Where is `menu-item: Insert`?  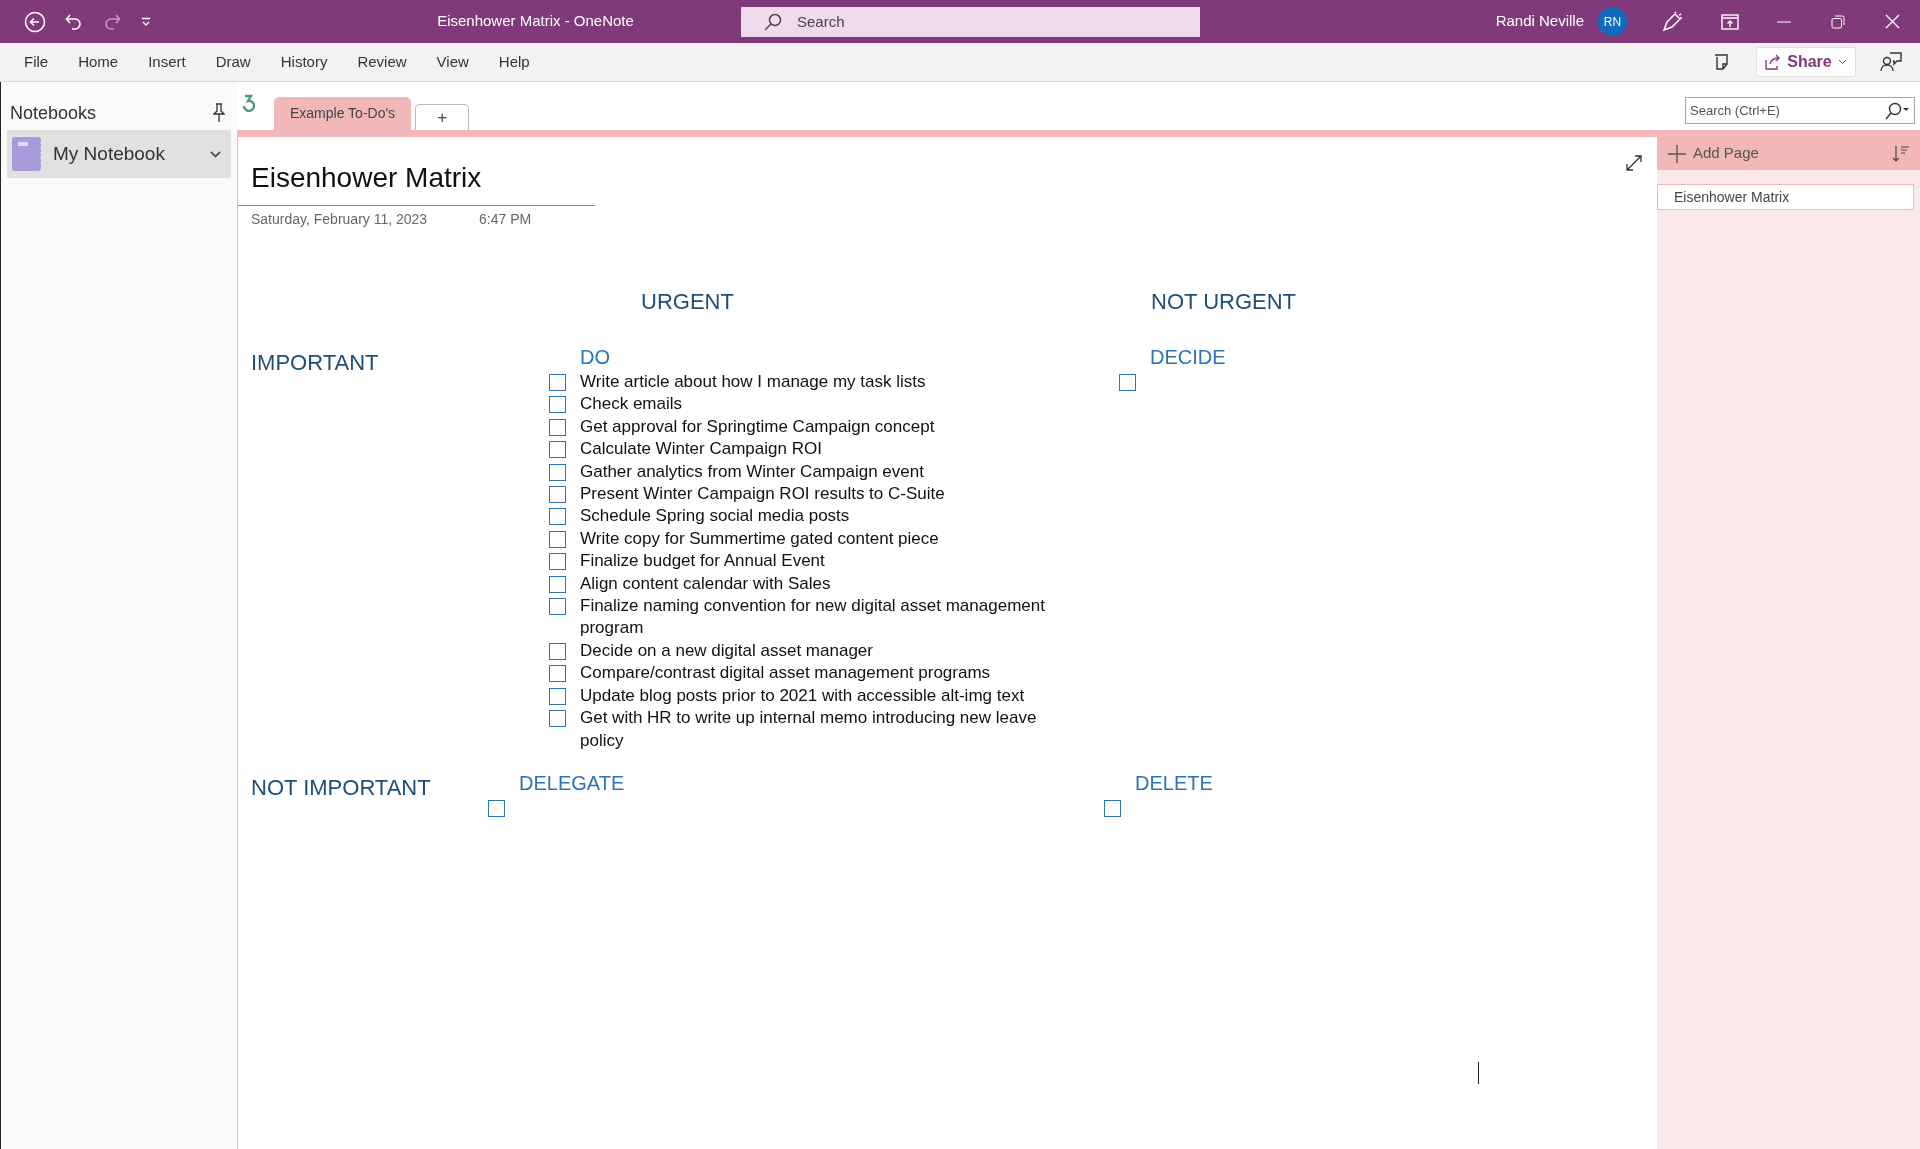 menu-item: Insert is located at coordinates (167, 62).